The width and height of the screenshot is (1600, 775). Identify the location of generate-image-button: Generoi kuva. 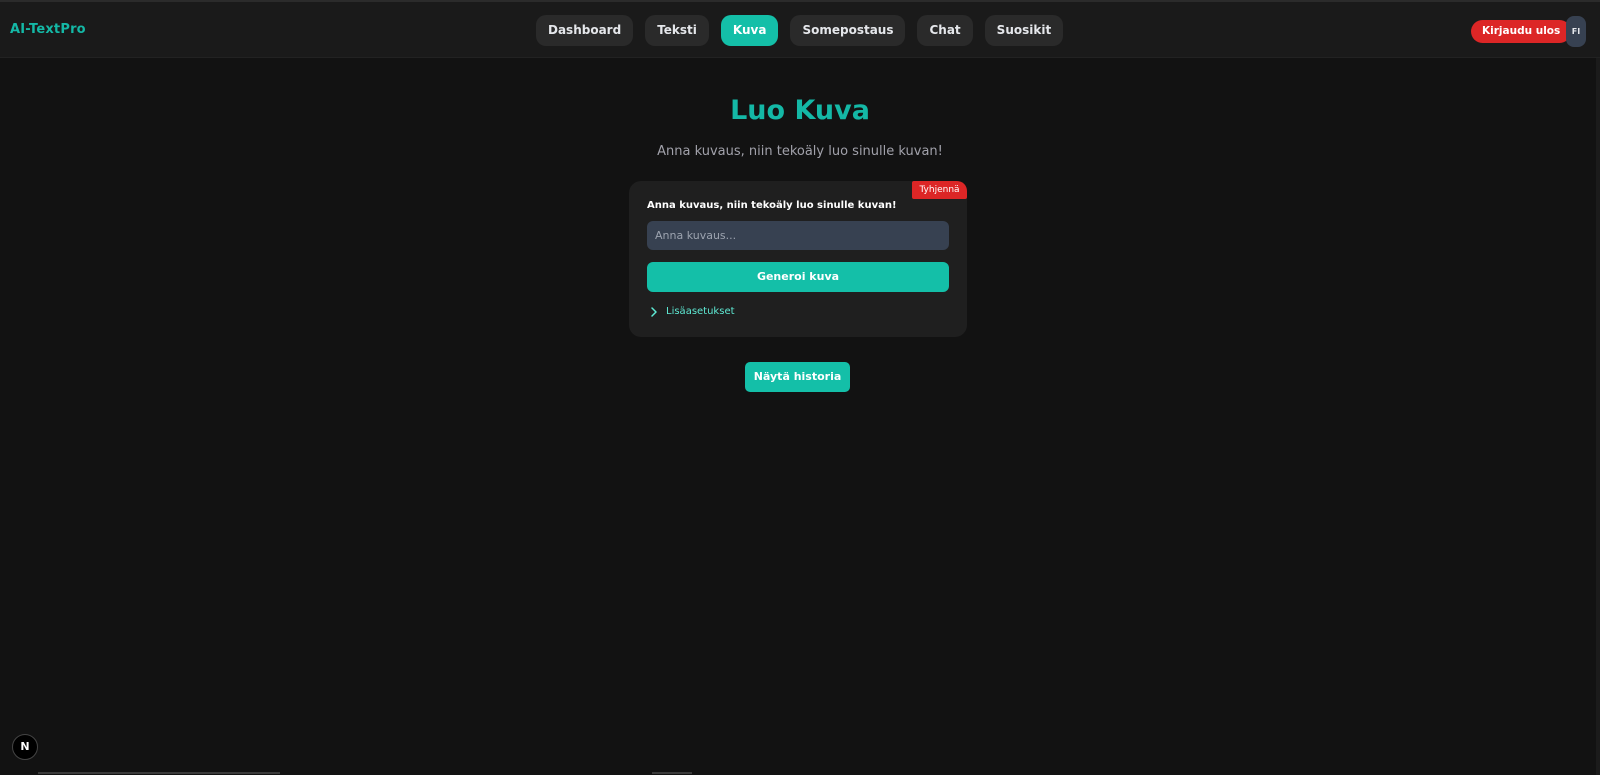
(798, 277).